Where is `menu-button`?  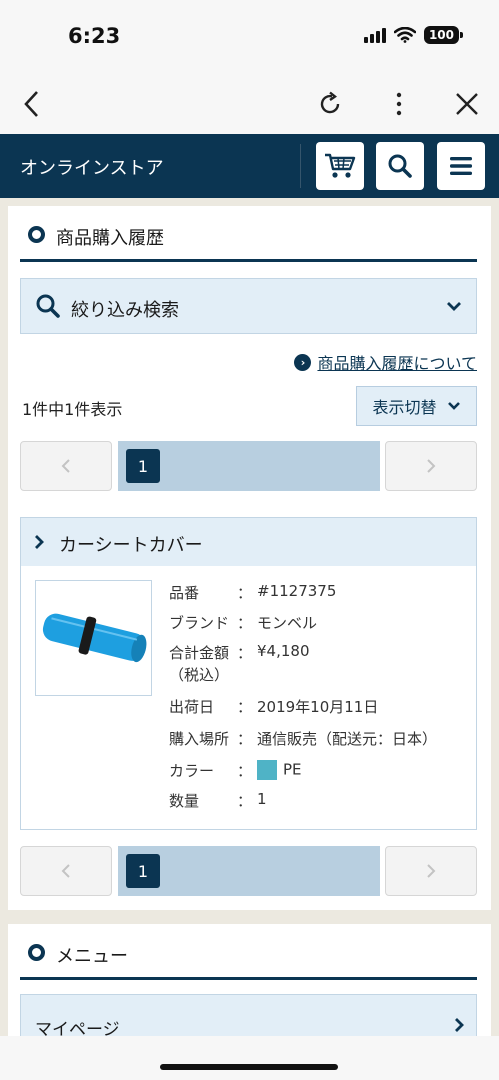 menu-button is located at coordinates (461, 166).